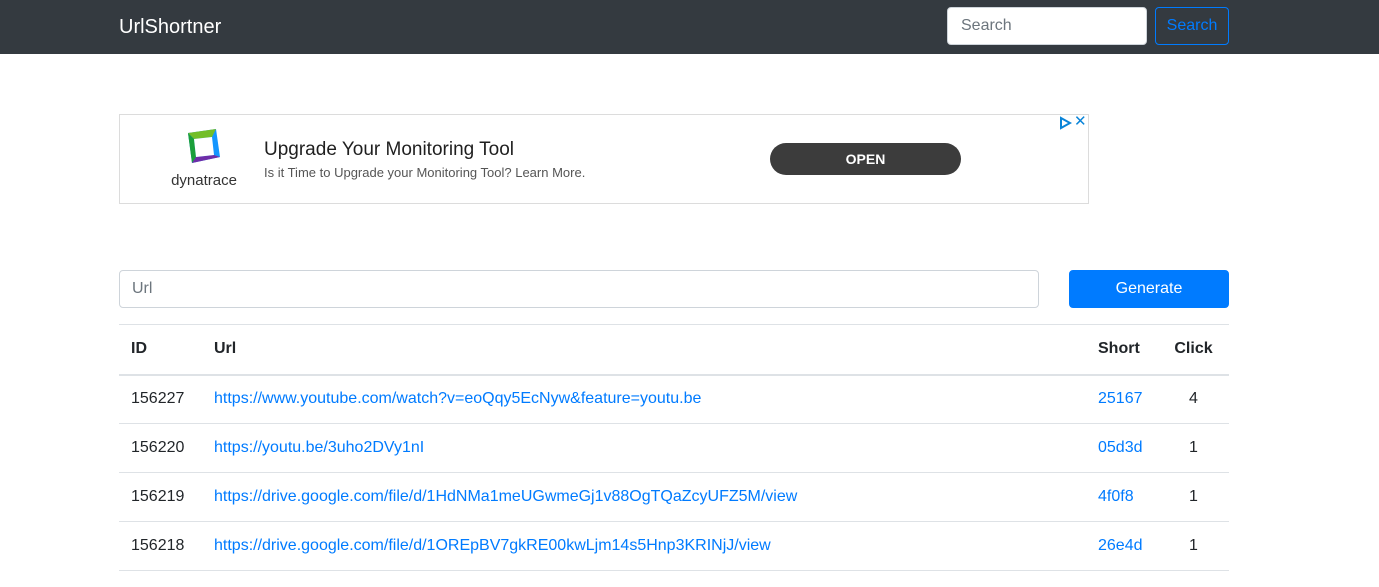  I want to click on ad-title: Upgrade Your Monitoring Tool, so click(389, 150).